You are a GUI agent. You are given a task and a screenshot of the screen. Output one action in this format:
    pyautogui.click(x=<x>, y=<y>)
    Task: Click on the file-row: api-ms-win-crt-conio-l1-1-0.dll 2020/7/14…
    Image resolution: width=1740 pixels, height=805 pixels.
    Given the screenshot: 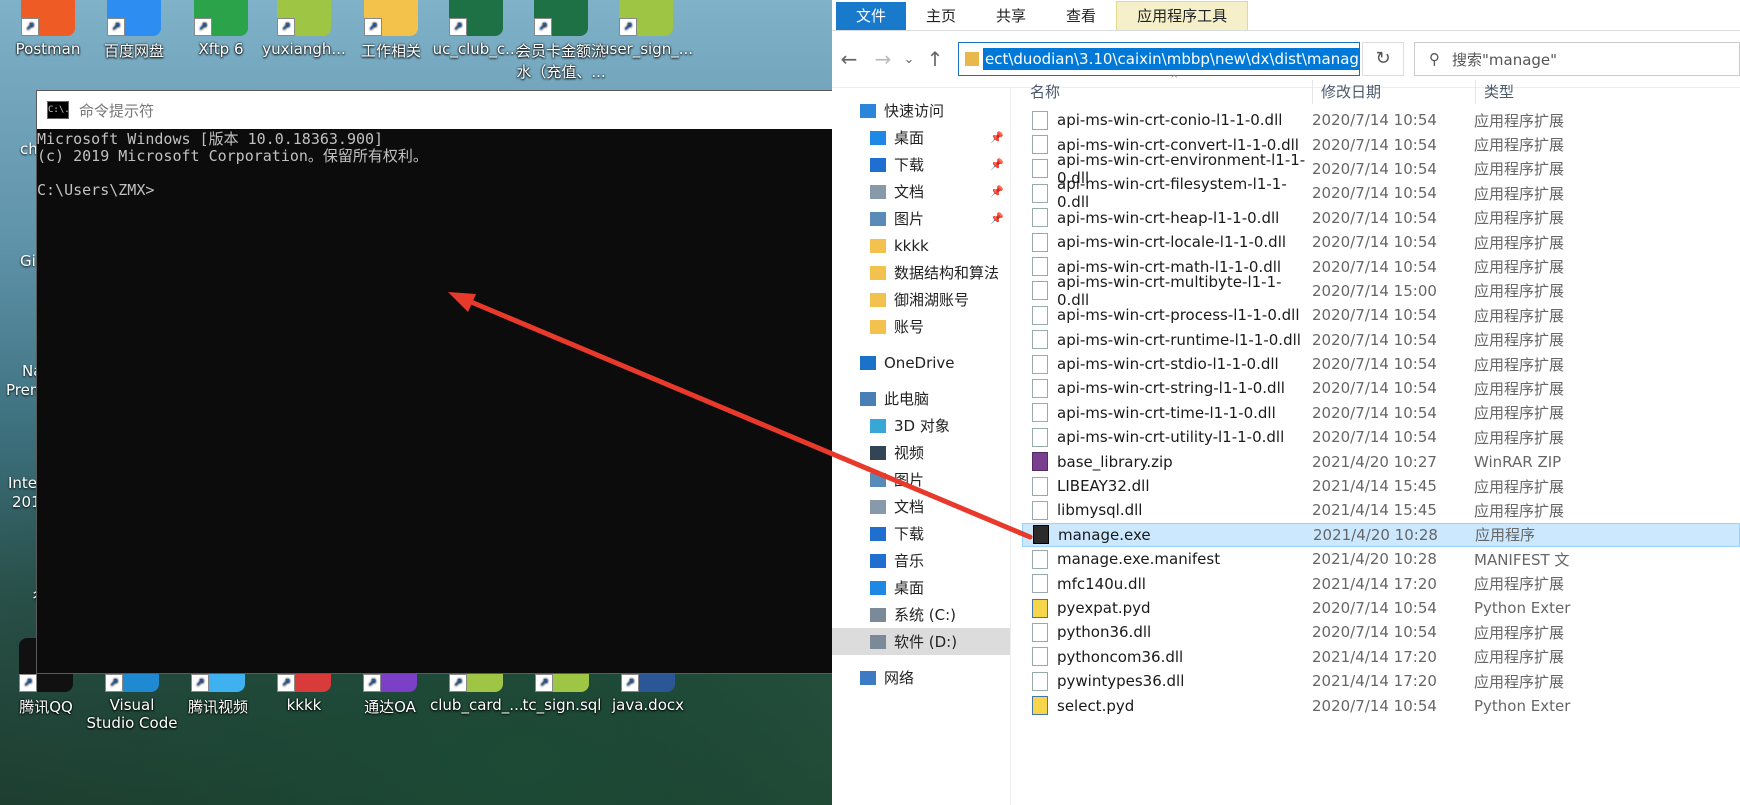 What is the action you would take?
    pyautogui.click(x=1381, y=120)
    